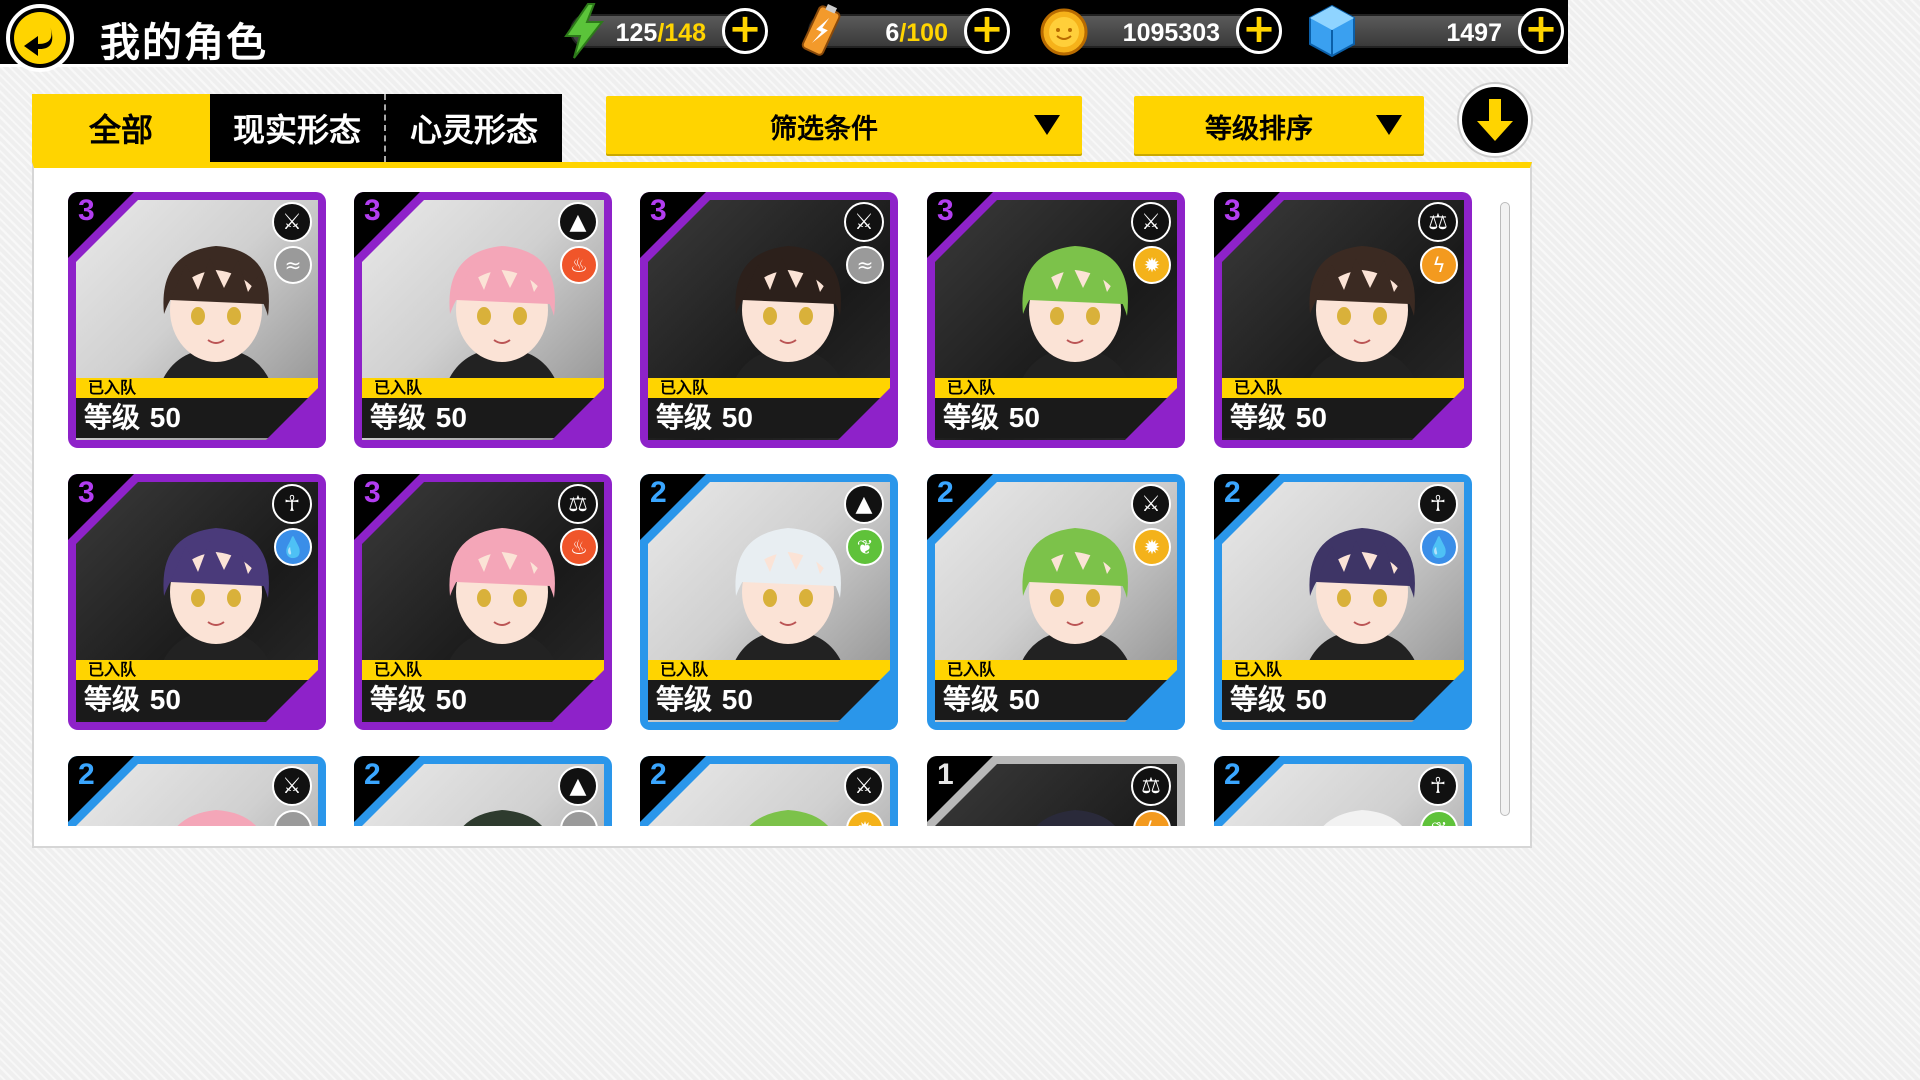 This screenshot has height=1080, width=1920. I want to click on page-title: 我的角色, so click(184, 43).